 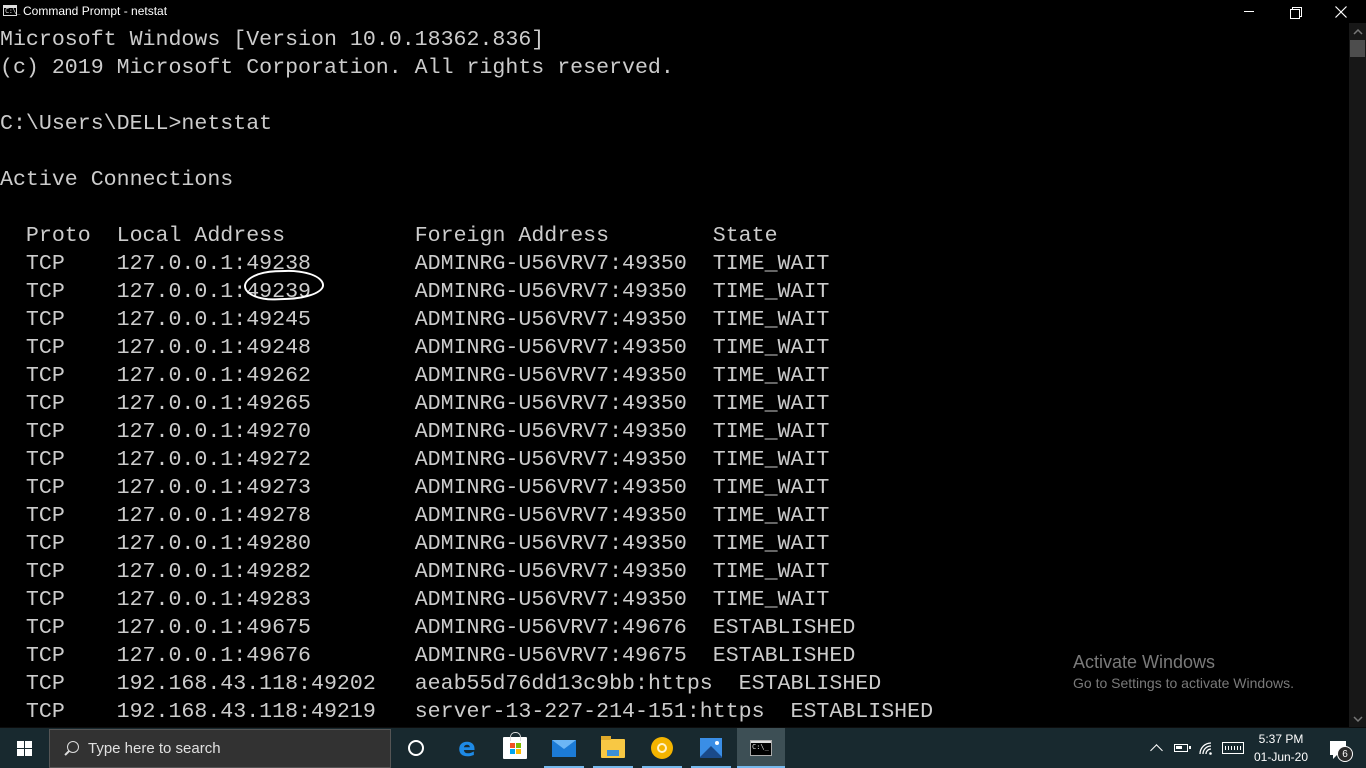 I want to click on cell-local-address: 127.0.0.1:49272, so click(x=265, y=460).